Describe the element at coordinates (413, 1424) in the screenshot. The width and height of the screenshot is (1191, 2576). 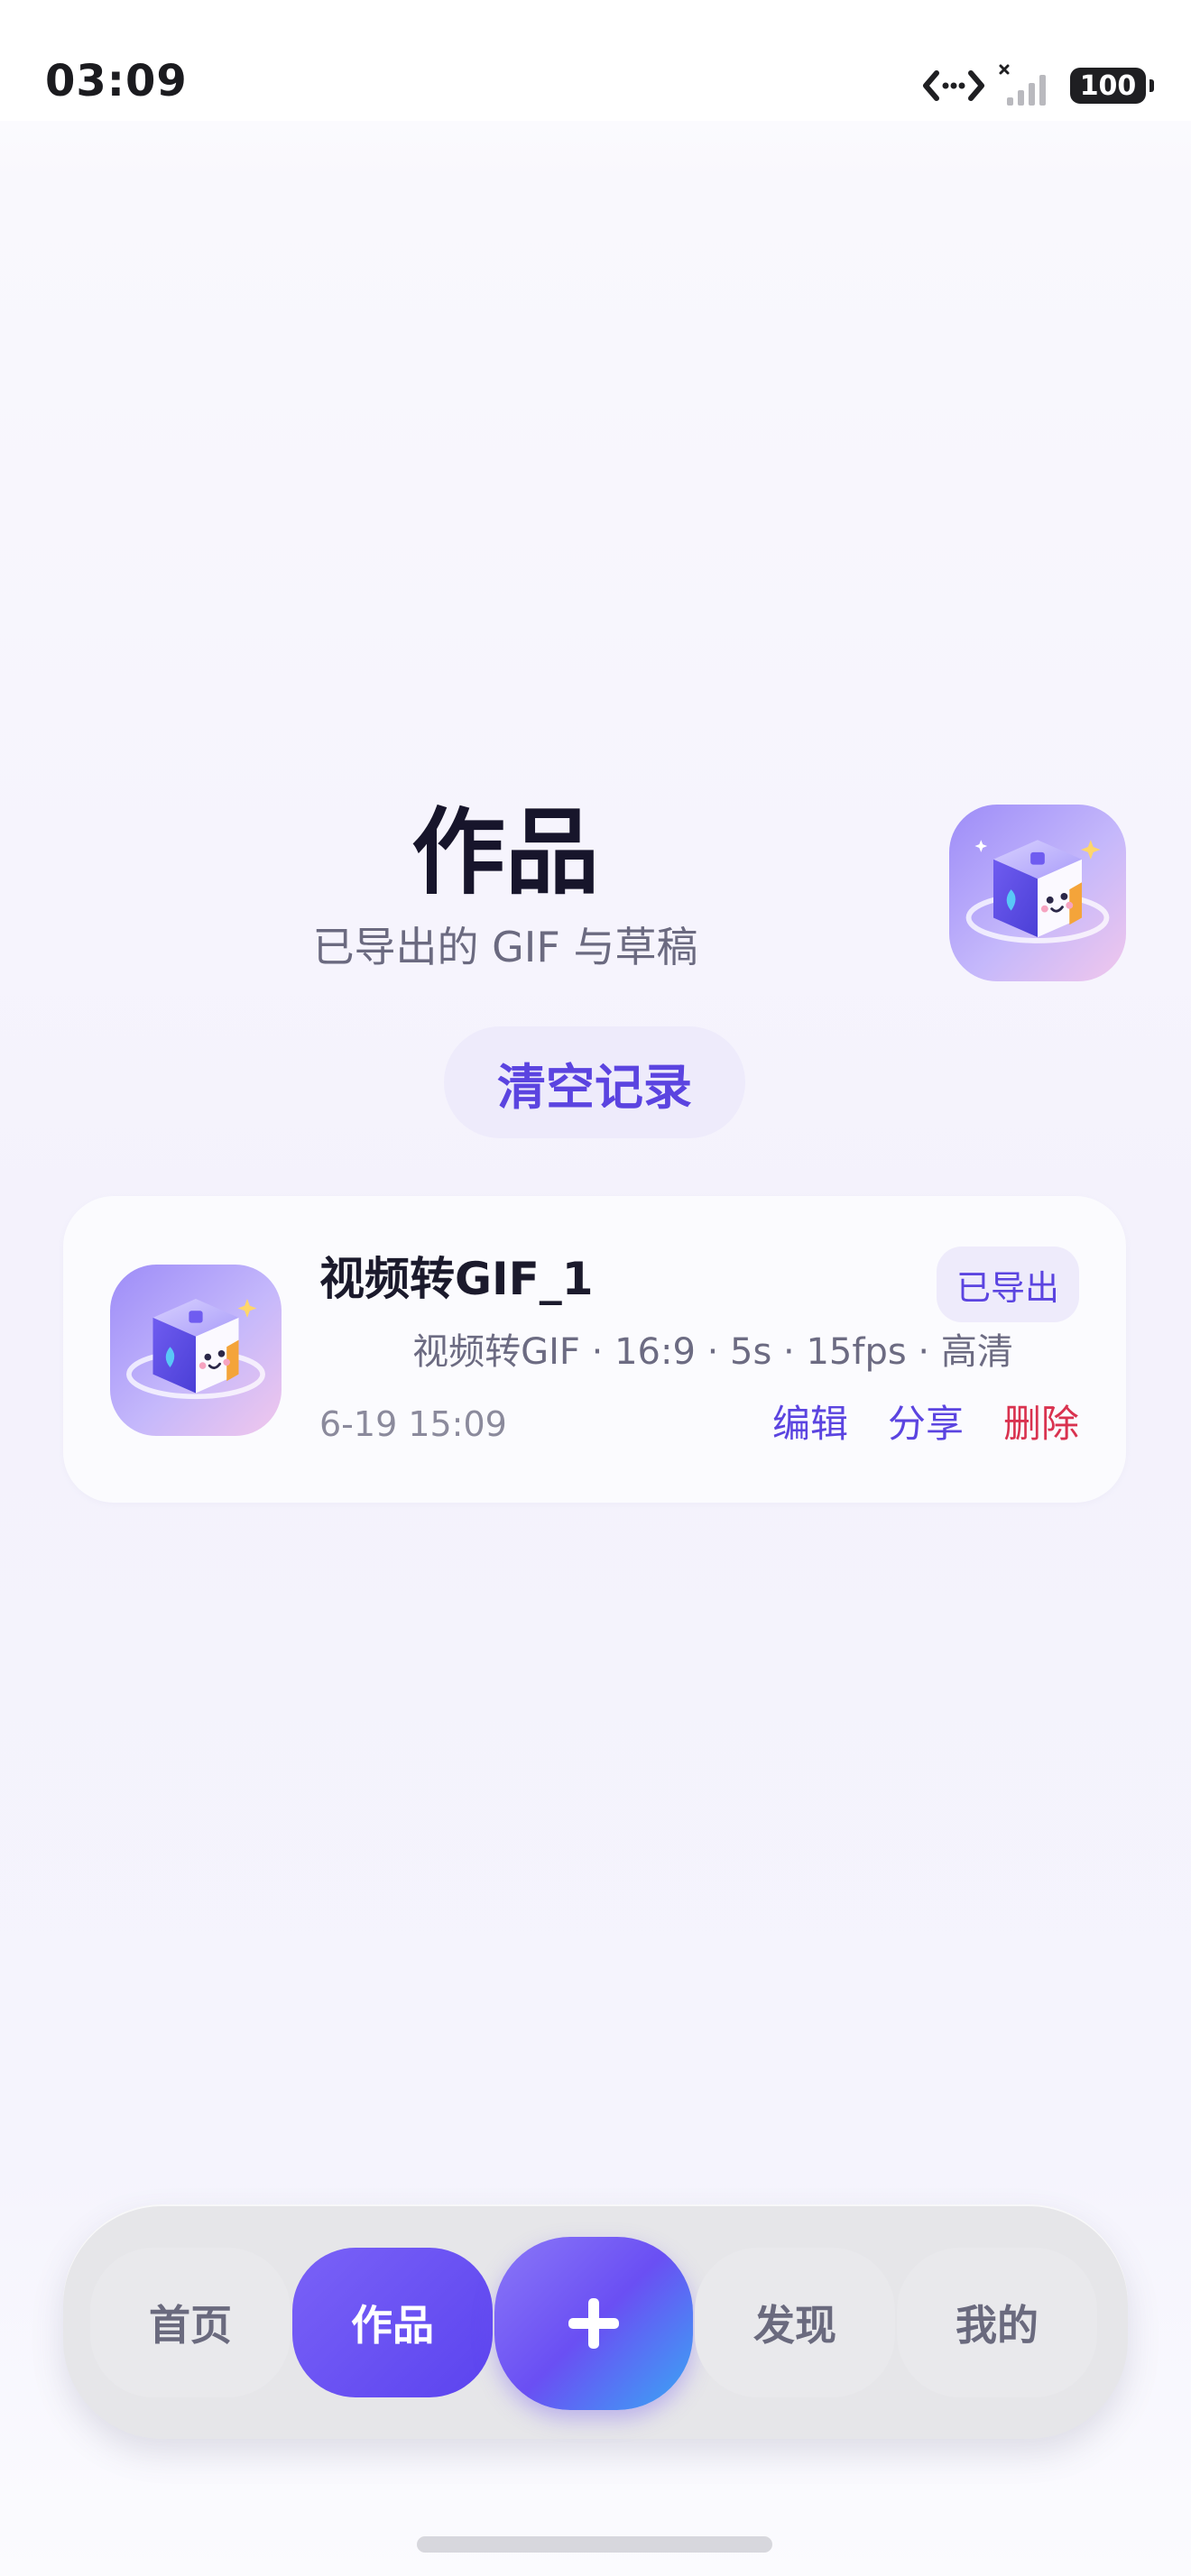
I see `work-timestamp: 6-19 15:09` at that location.